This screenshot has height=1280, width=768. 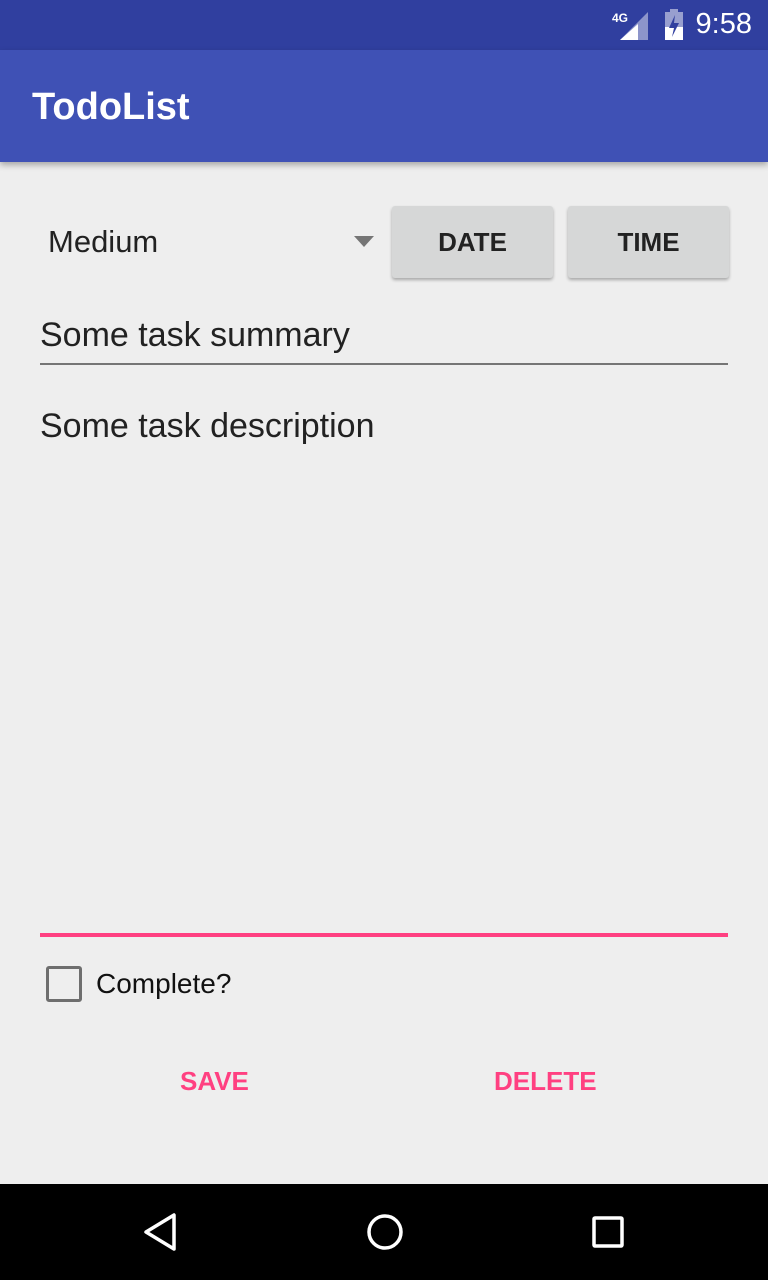 What do you see at coordinates (214, 1081) in the screenshot?
I see `save-button: SAVE` at bounding box center [214, 1081].